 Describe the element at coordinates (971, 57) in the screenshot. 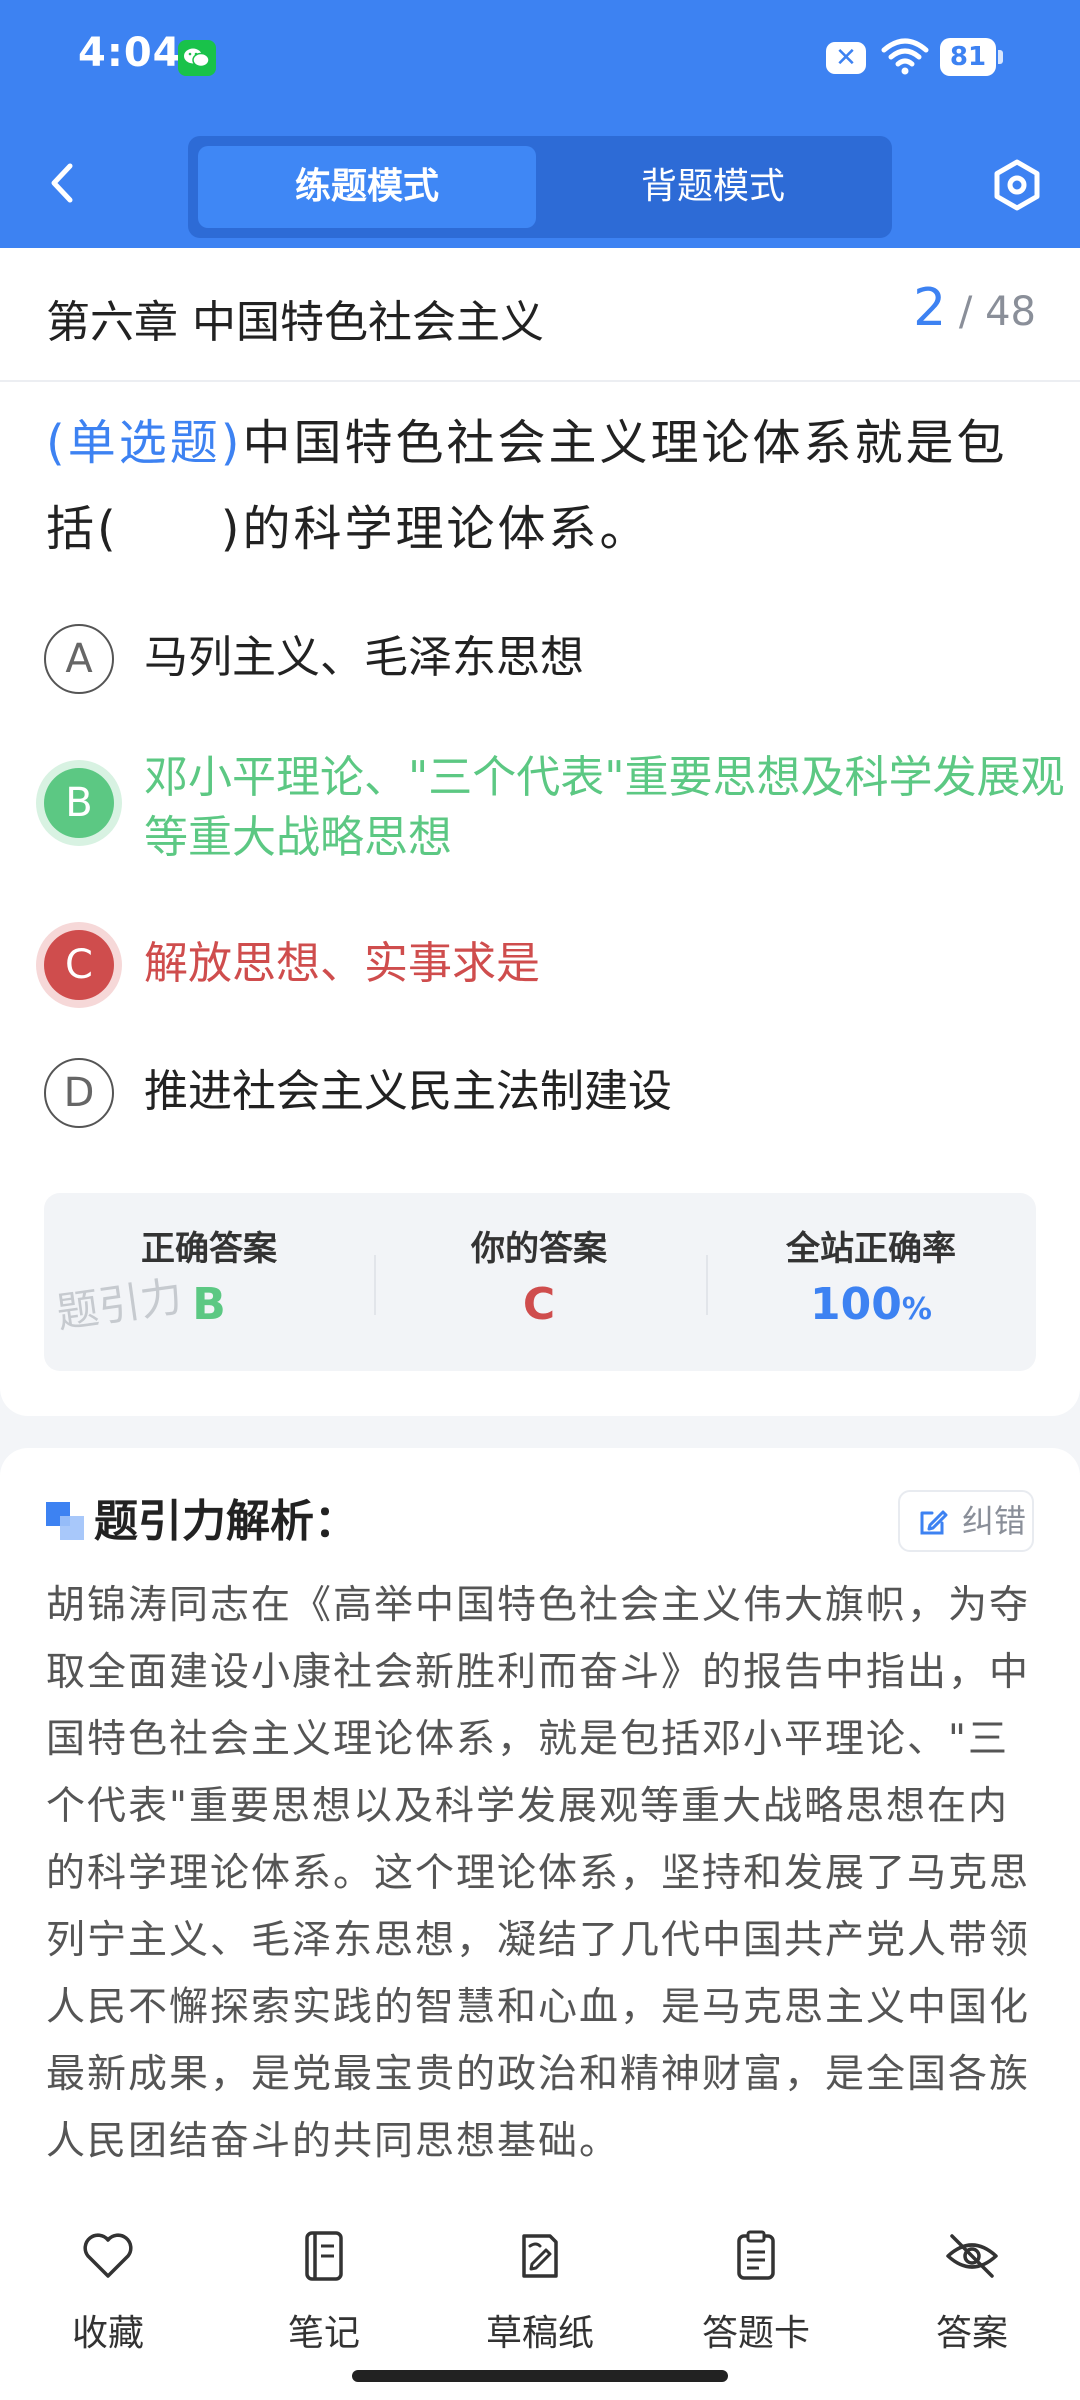

I see `battery-indicator: 81` at that location.